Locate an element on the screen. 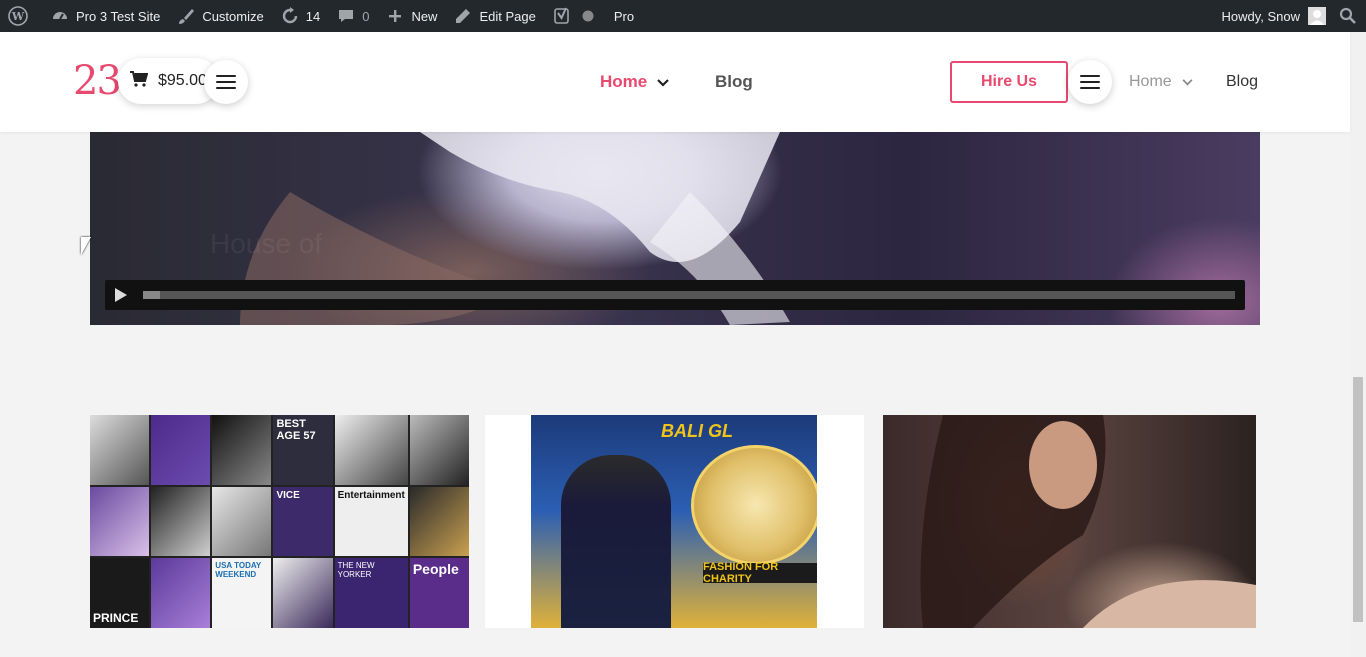  brush-icon is located at coordinates (186, 16).